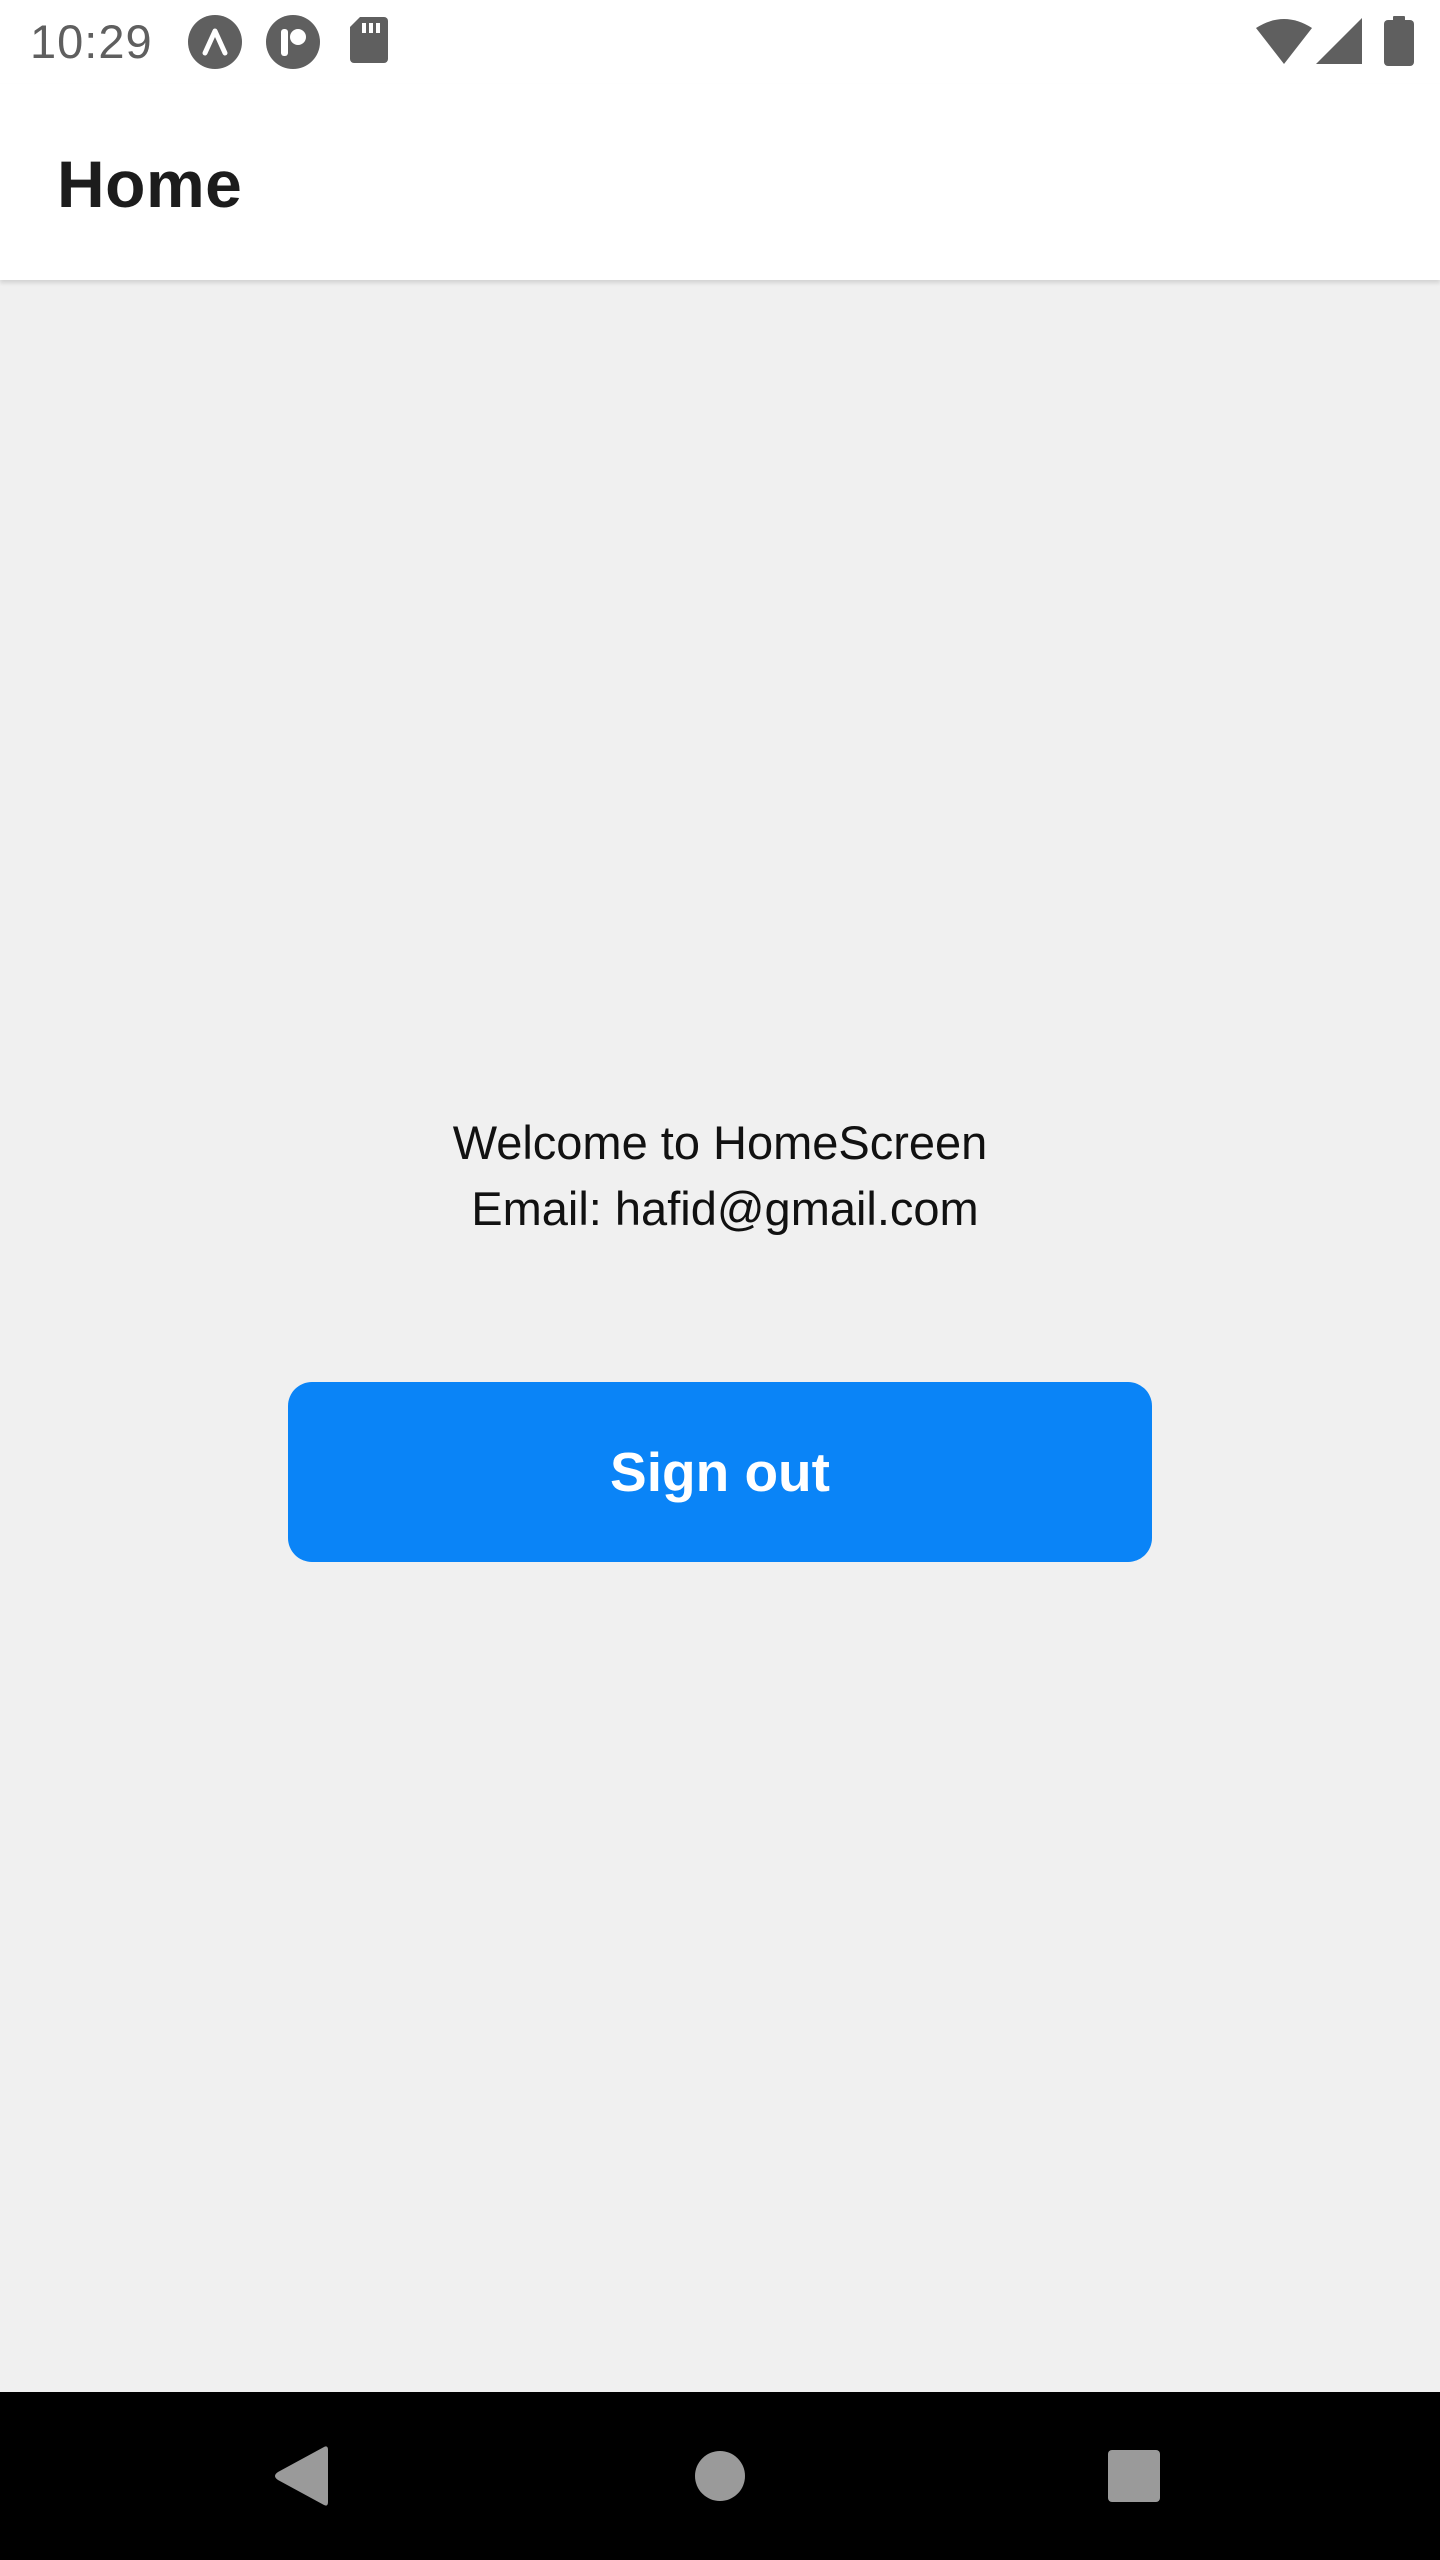  Describe the element at coordinates (1399, 43) in the screenshot. I see `battery-icon` at that location.